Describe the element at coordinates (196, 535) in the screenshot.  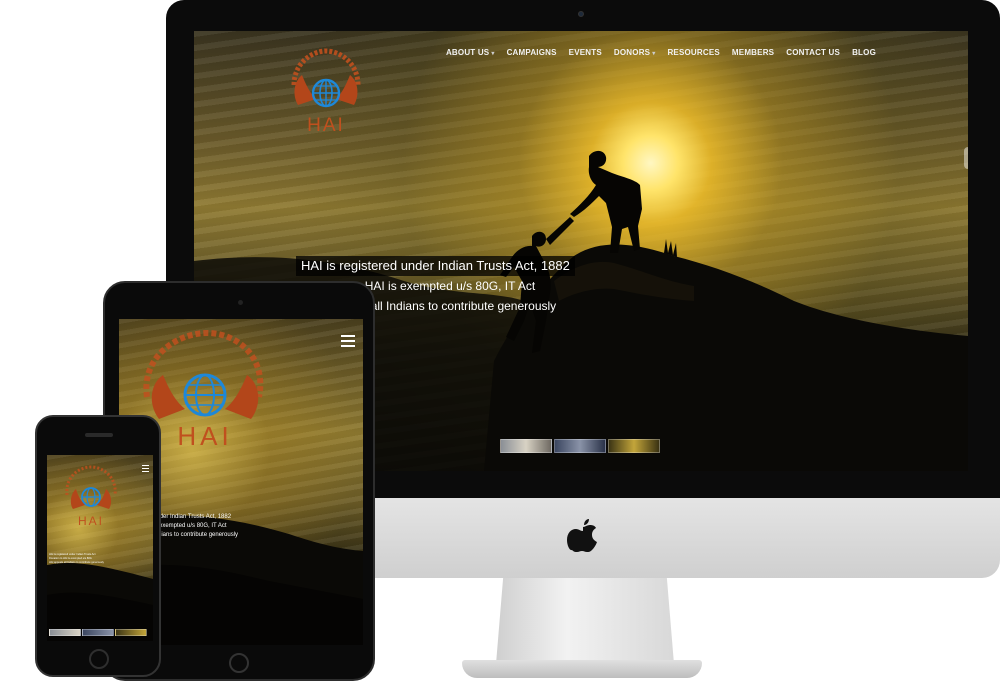
I see `caption-line: Indians to contribute generously` at that location.